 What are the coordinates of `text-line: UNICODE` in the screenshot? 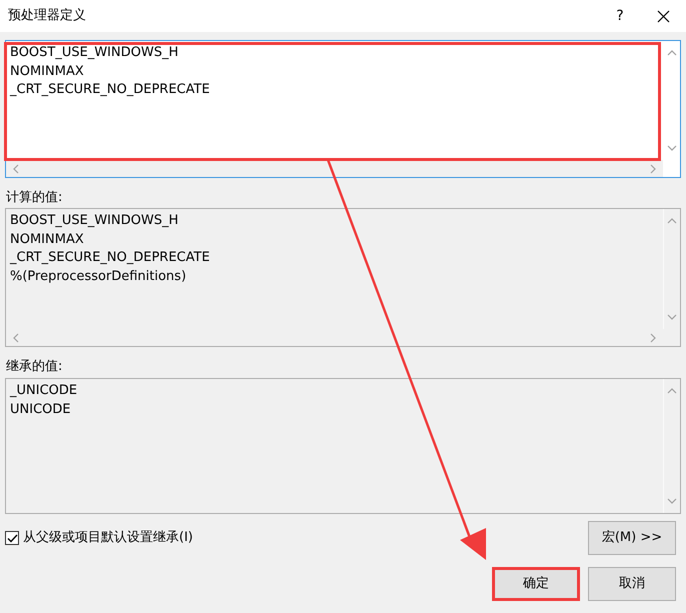 It's located at (40, 409).